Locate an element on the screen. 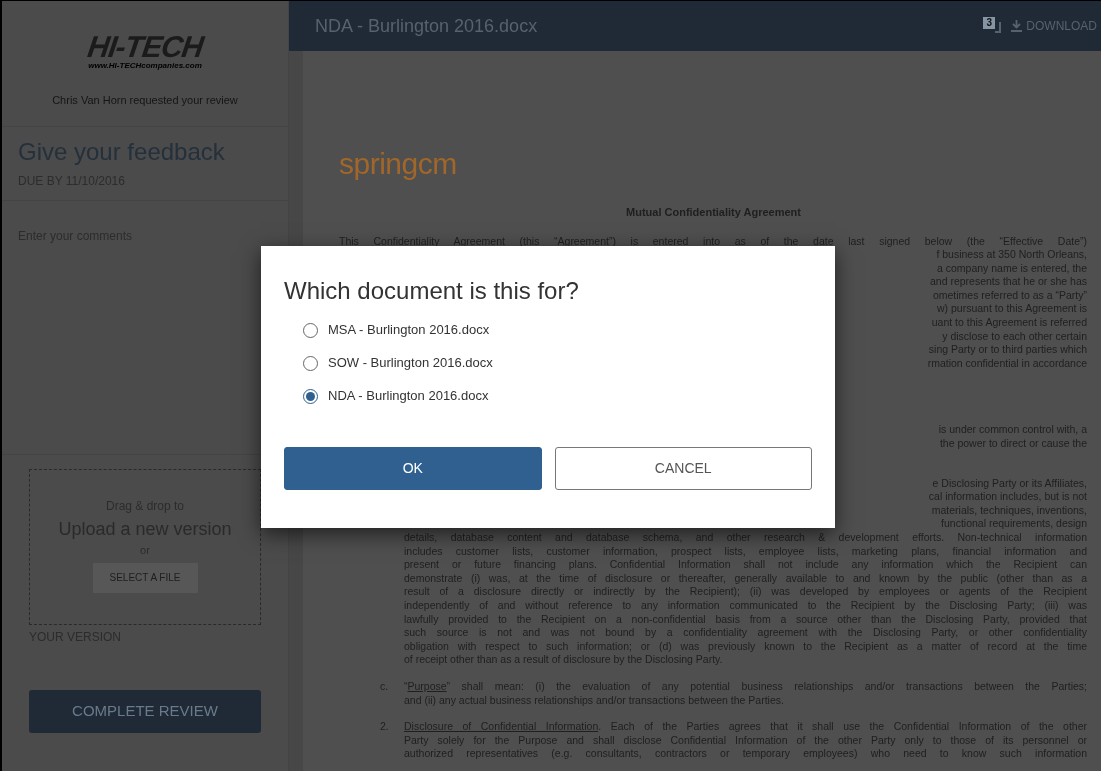 The image size is (1101, 771). springcm-logo: springcm is located at coordinates (398, 164).